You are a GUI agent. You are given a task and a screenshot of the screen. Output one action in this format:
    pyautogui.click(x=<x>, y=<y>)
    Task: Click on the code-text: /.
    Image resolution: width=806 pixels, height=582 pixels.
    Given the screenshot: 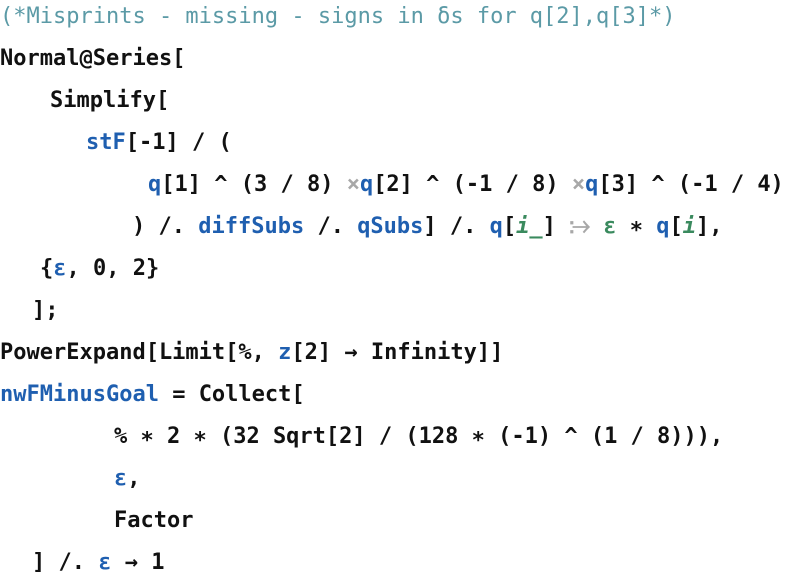 What is the action you would take?
    pyautogui.click(x=331, y=226)
    